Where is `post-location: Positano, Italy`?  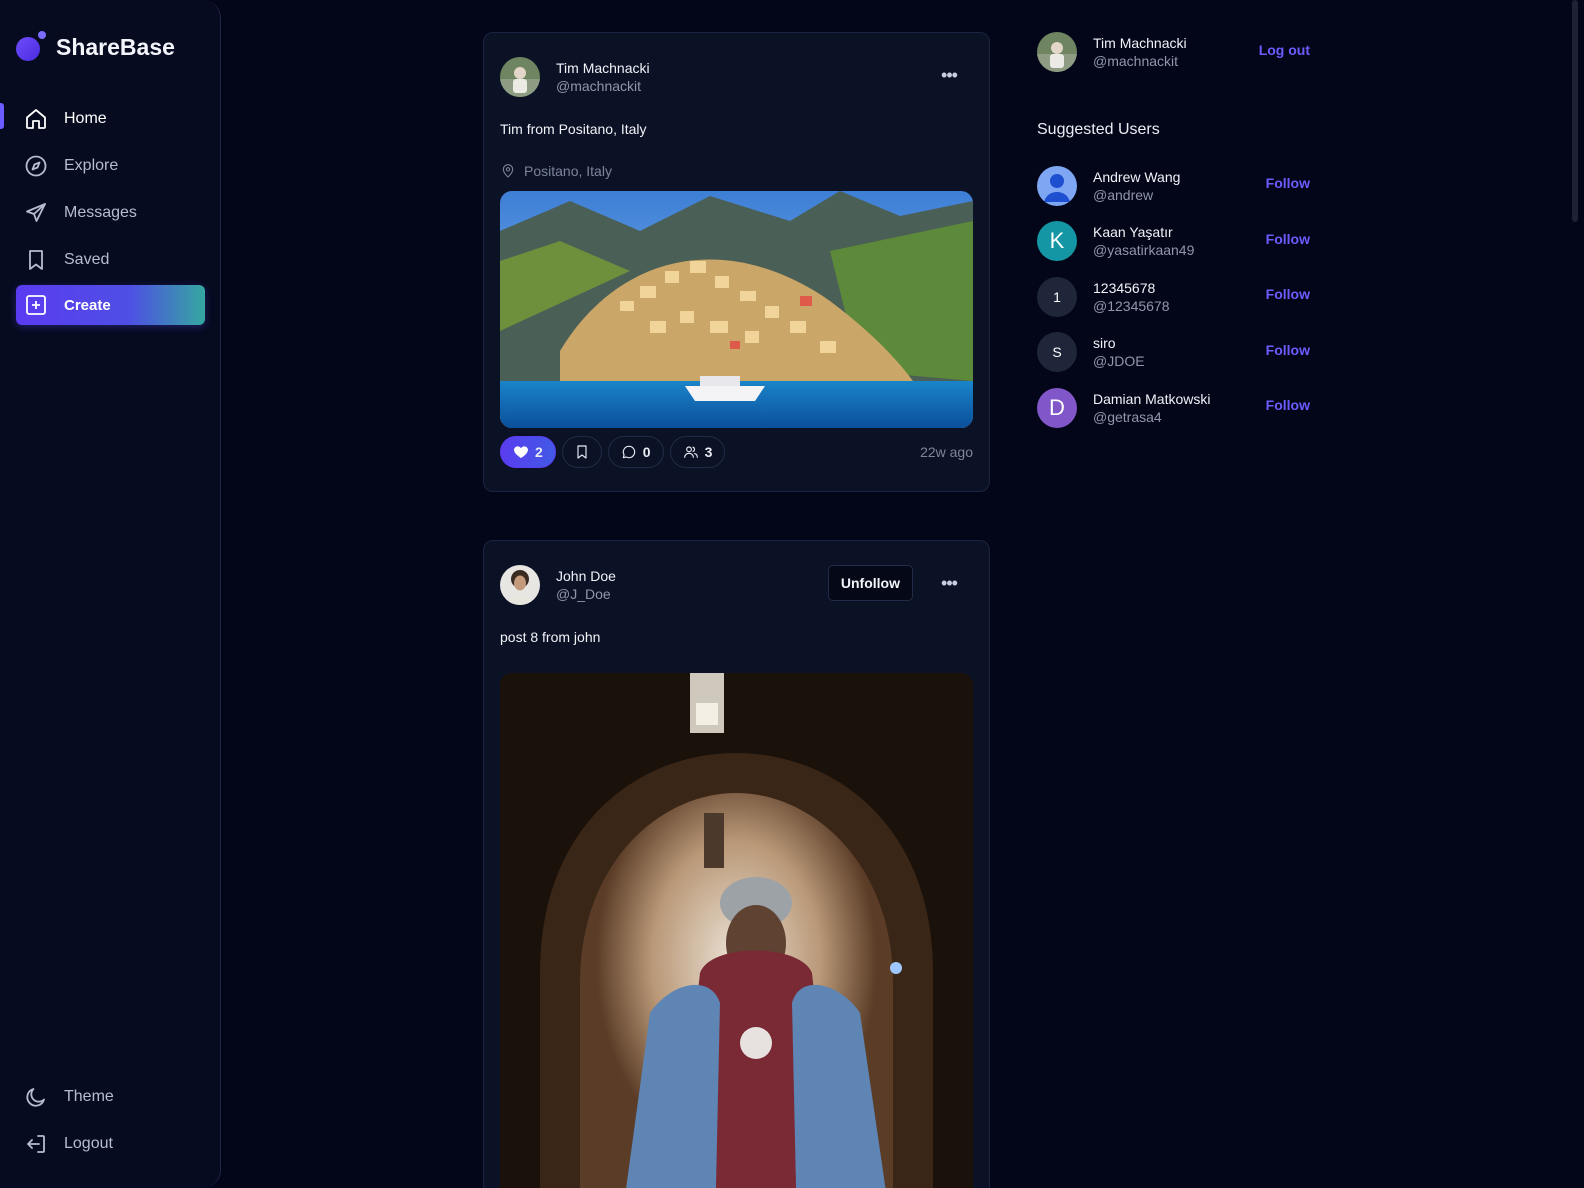 post-location: Positano, Italy is located at coordinates (556, 171).